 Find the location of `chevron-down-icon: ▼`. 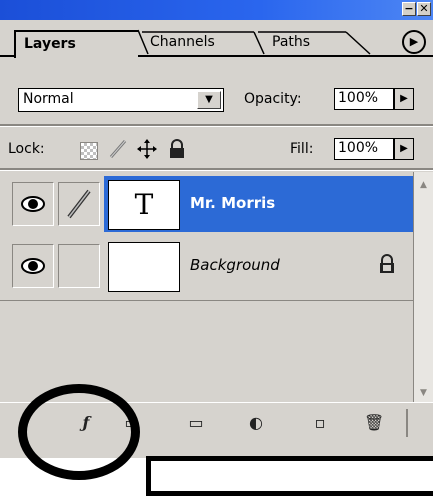

chevron-down-icon: ▼ is located at coordinates (209, 100).